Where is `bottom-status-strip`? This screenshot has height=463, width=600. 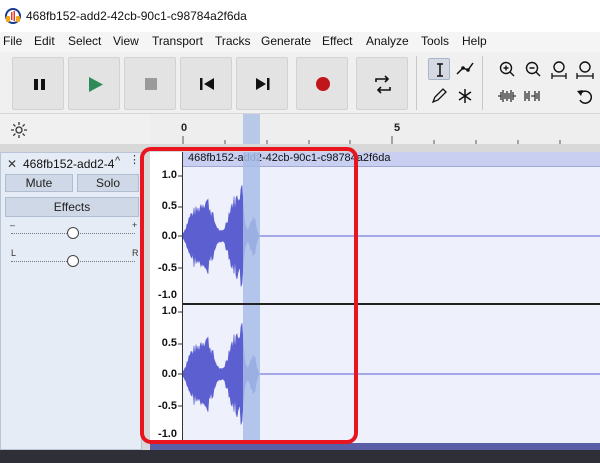 bottom-status-strip is located at coordinates (300, 456).